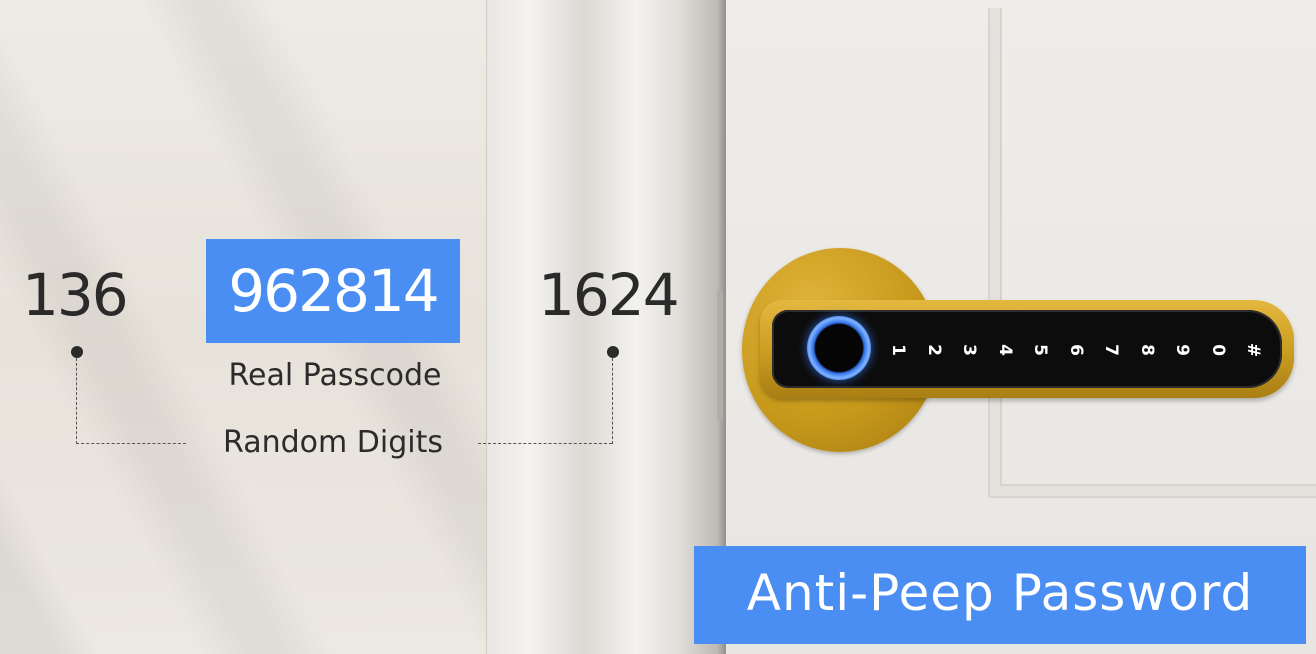 The image size is (1316, 654). Describe the element at coordinates (839, 348) in the screenshot. I see `fingerprint-sensor-icon` at that location.